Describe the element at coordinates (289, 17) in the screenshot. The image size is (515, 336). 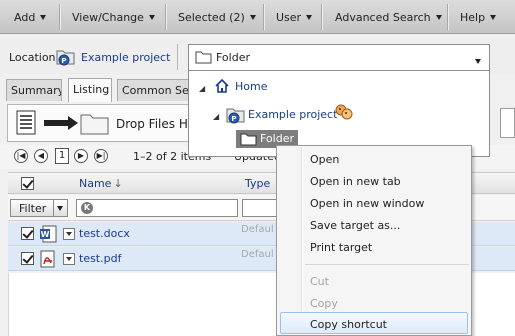
I see `menu-user-label: User` at that location.